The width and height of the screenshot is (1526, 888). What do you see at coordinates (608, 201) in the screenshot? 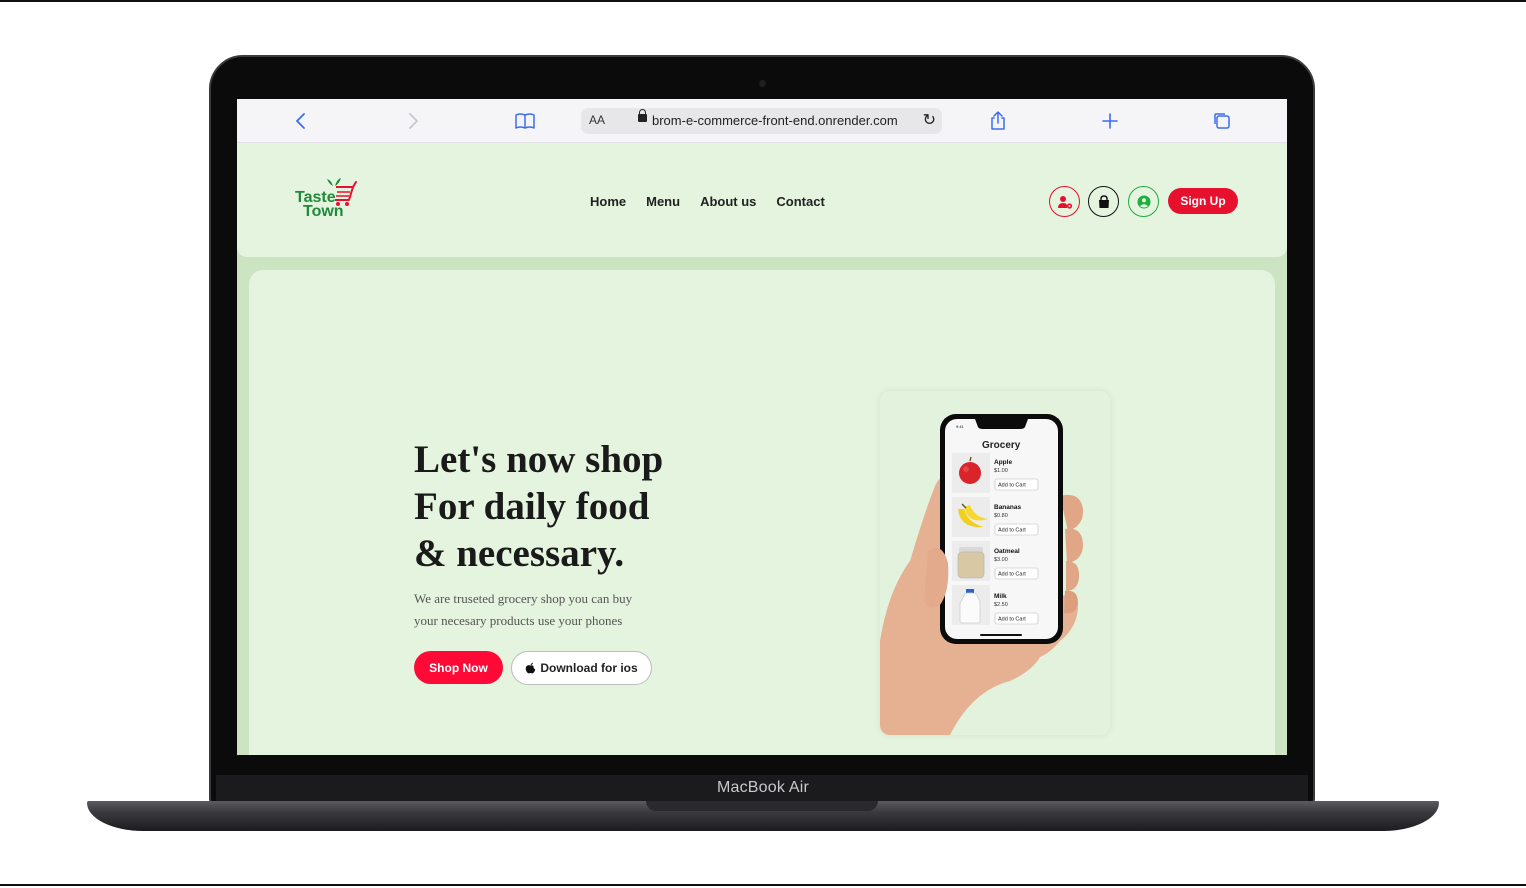
I see `nav-home: Home` at bounding box center [608, 201].